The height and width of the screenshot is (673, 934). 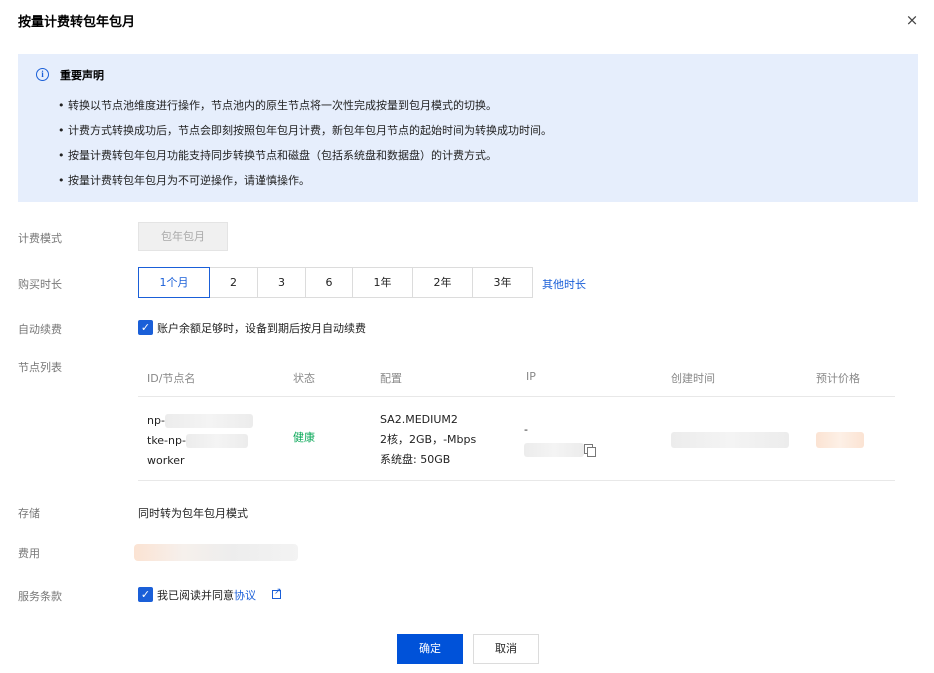 I want to click on duration-option-3-year: 3年, so click(x=502, y=282).